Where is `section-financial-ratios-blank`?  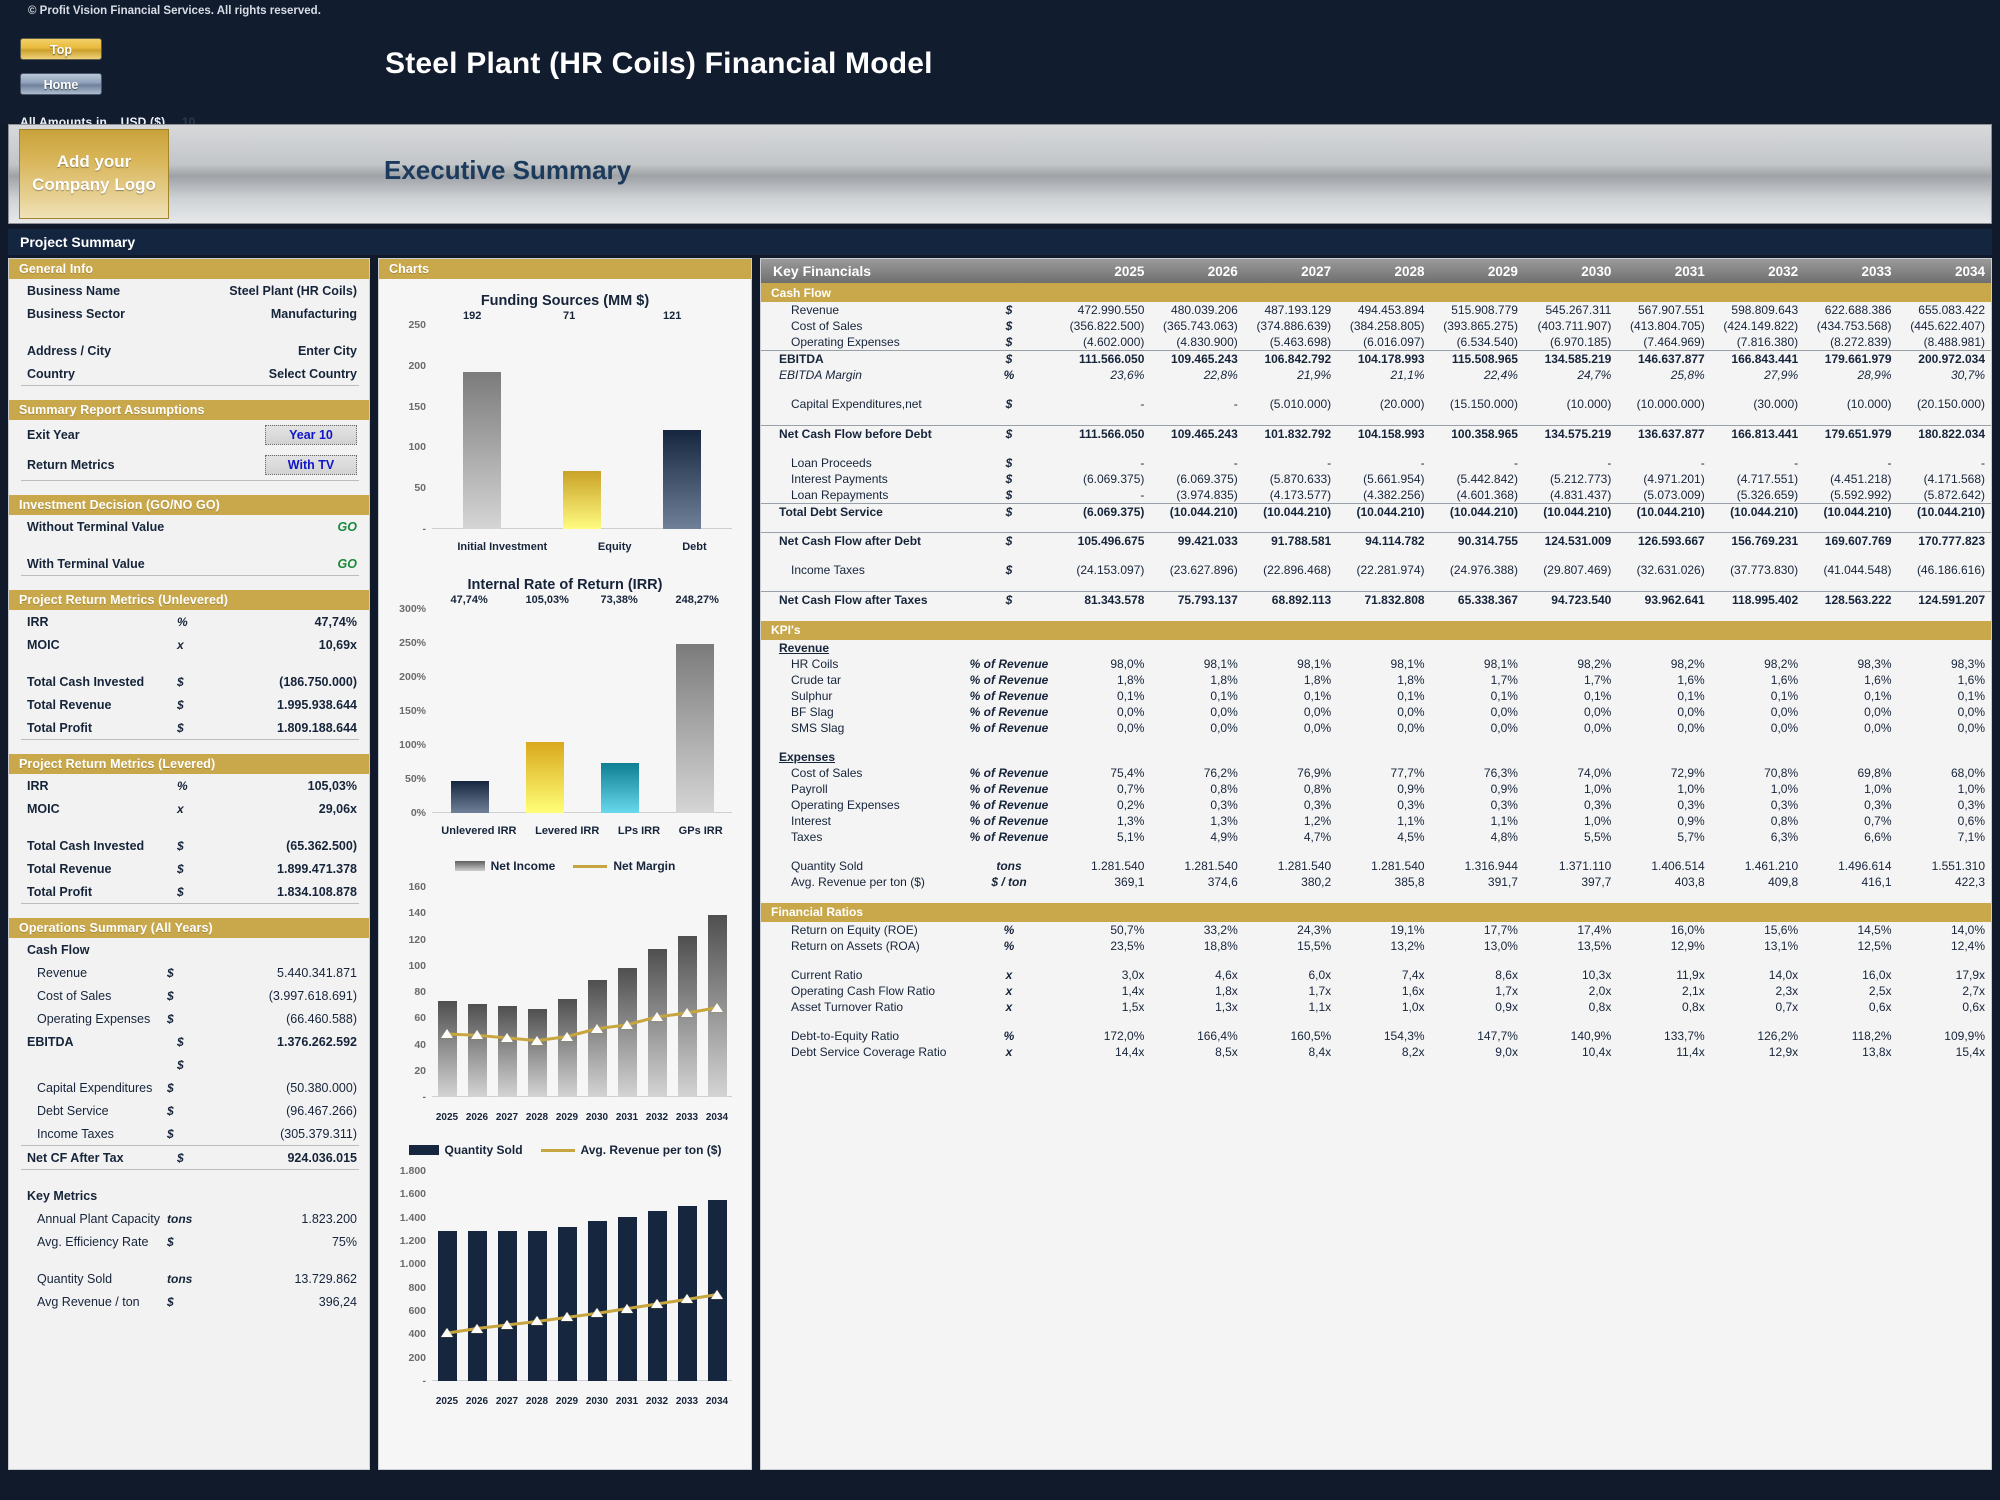 section-financial-ratios-blank is located at coordinates (1197, 912).